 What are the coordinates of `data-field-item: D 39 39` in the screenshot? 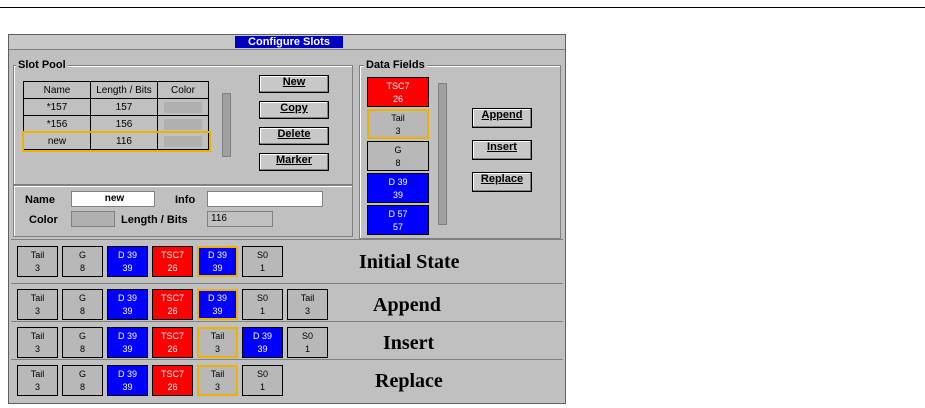 It's located at (398, 188).